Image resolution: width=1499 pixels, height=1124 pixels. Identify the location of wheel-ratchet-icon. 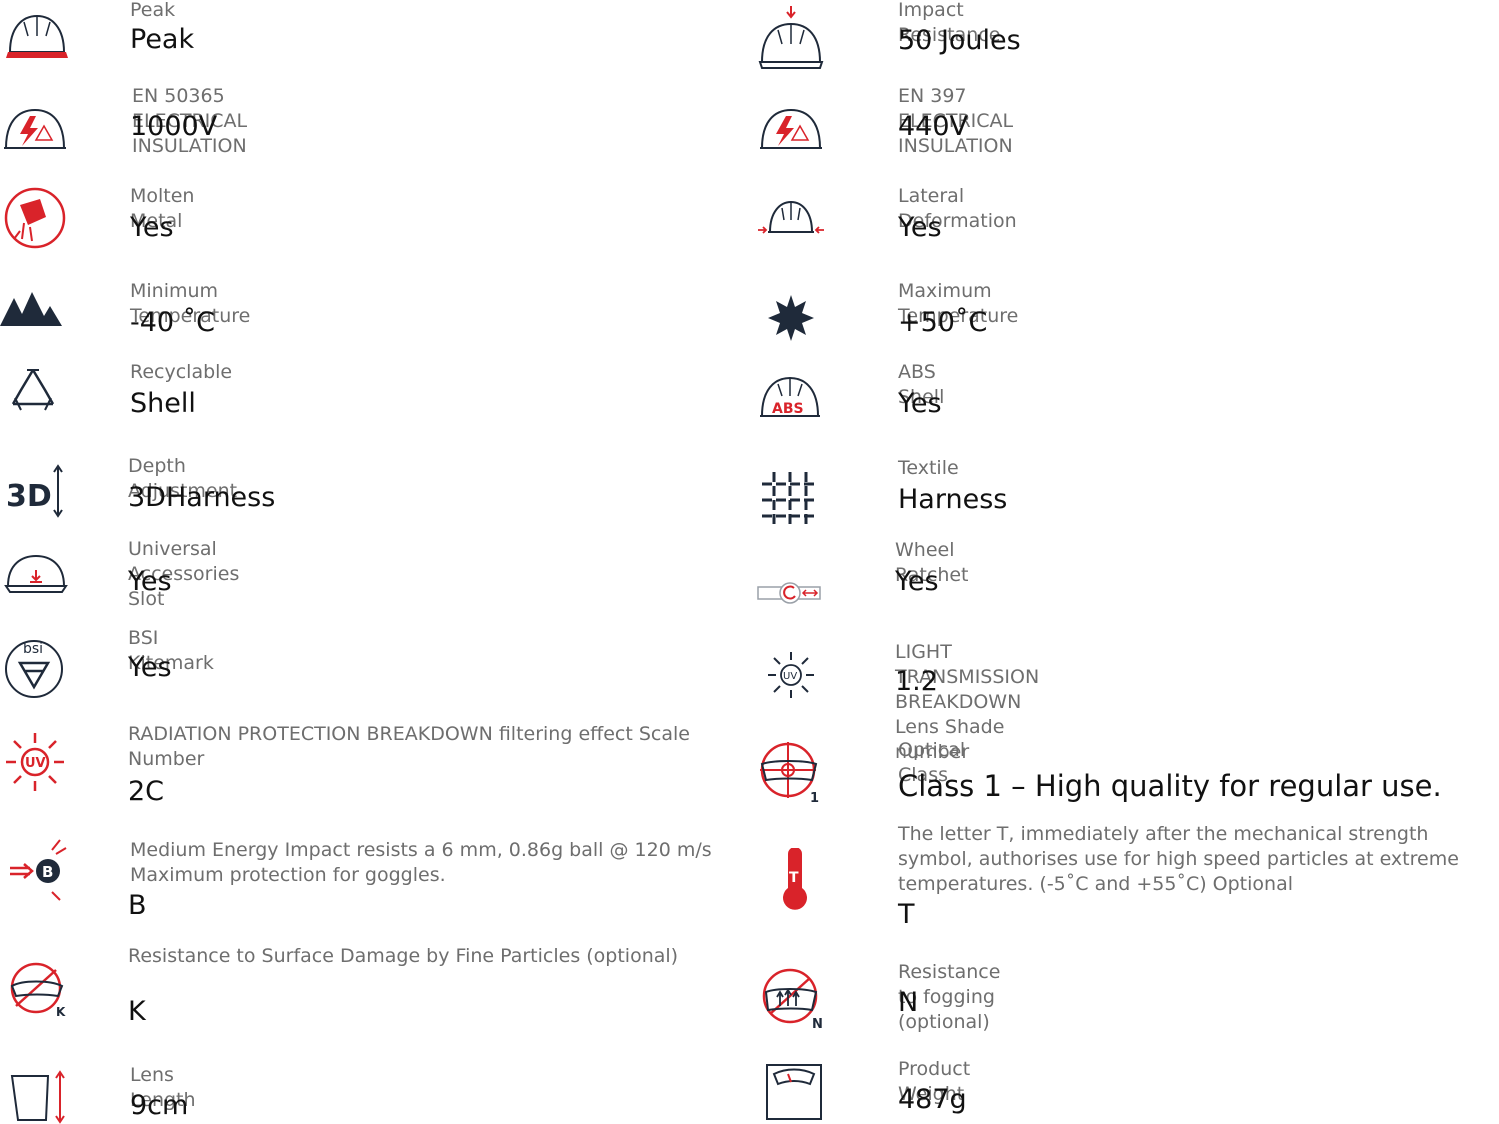
(789, 593).